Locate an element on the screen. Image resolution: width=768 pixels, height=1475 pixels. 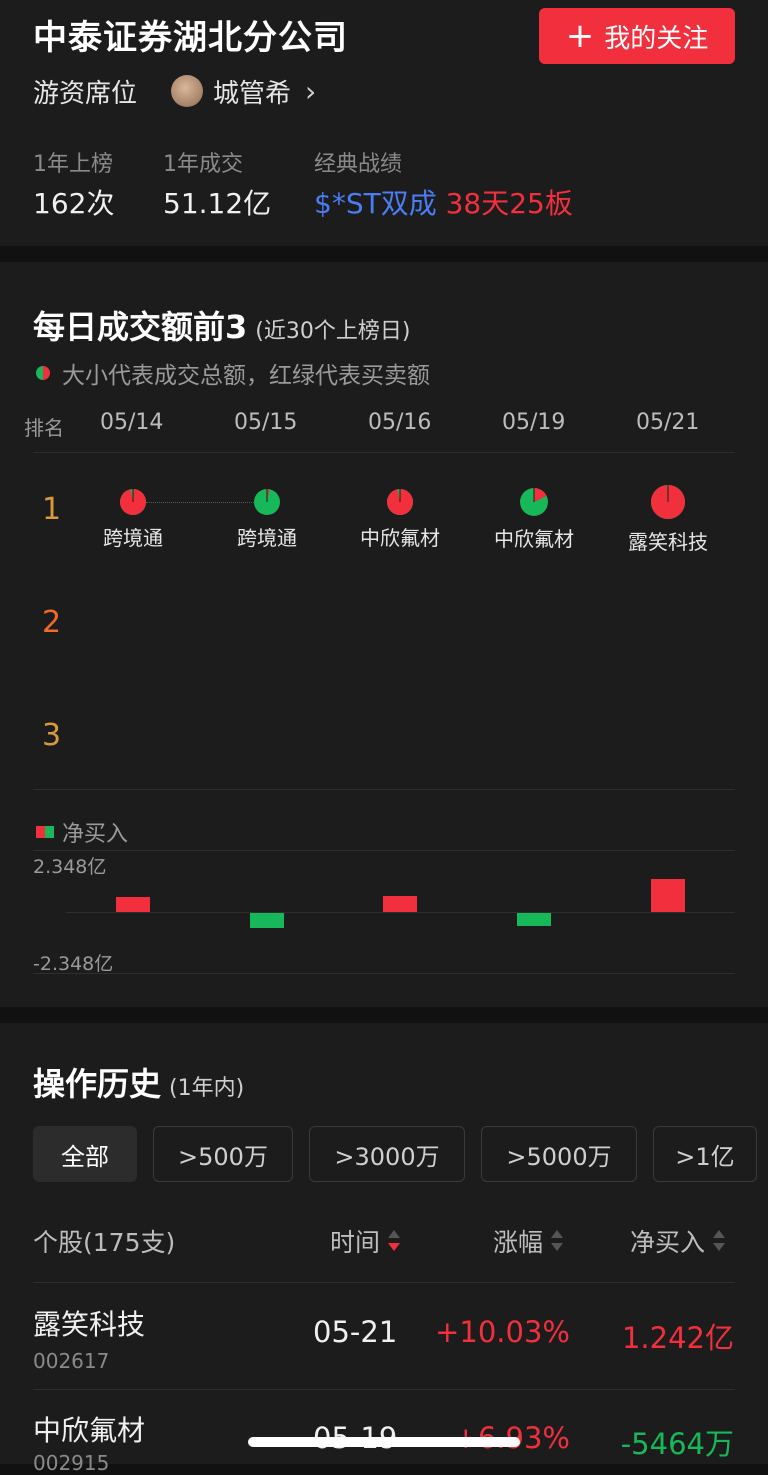
column-net: 净买入 is located at coordinates (668, 1242).